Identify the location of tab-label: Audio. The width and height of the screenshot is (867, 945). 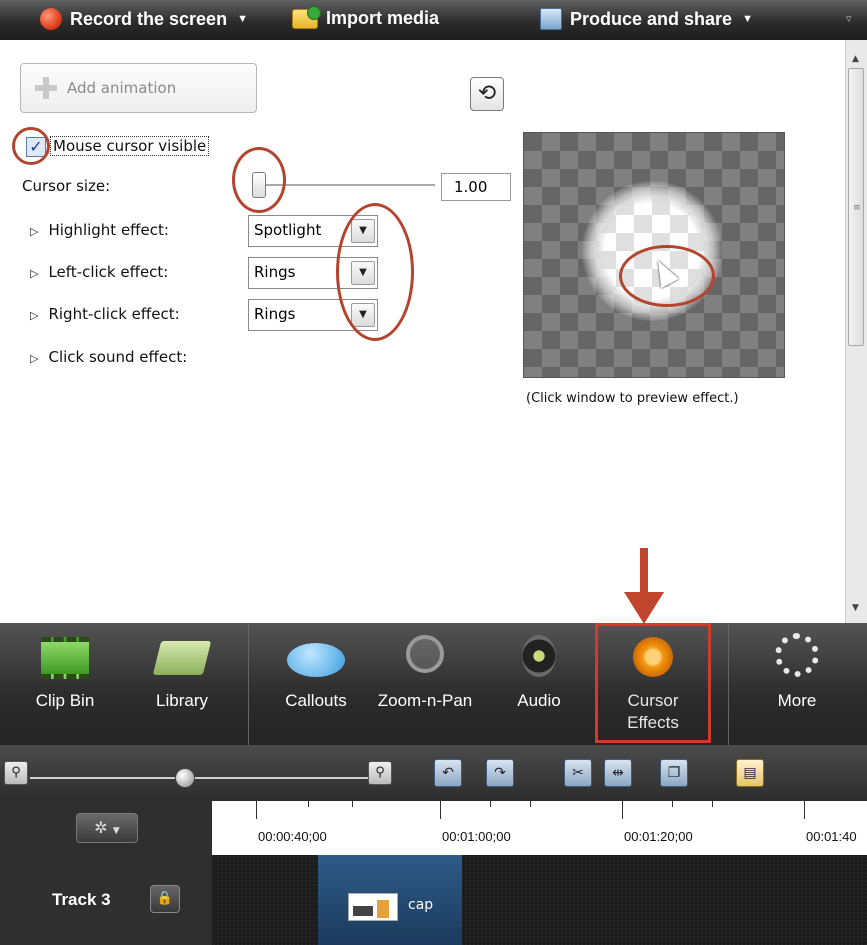
(539, 700).